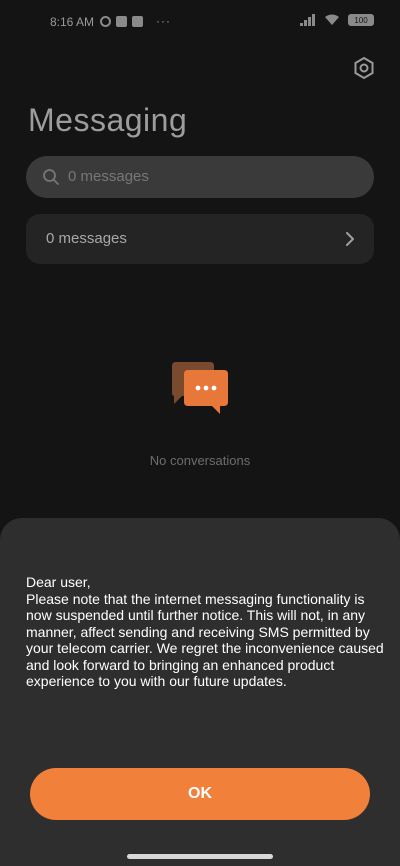  What do you see at coordinates (200, 177) in the screenshot?
I see `search-input: 0 messages` at bounding box center [200, 177].